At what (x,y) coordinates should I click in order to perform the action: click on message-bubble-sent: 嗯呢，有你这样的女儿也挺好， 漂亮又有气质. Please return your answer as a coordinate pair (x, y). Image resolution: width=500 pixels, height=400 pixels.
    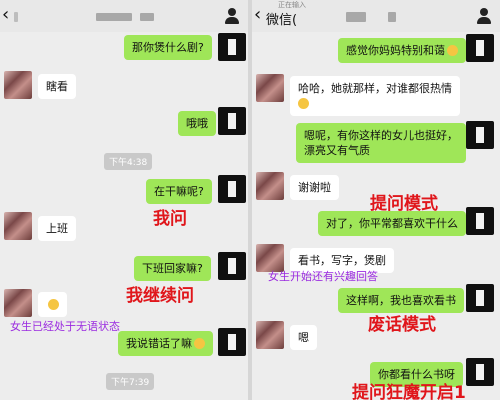
    Looking at the image, I should click on (381, 143).